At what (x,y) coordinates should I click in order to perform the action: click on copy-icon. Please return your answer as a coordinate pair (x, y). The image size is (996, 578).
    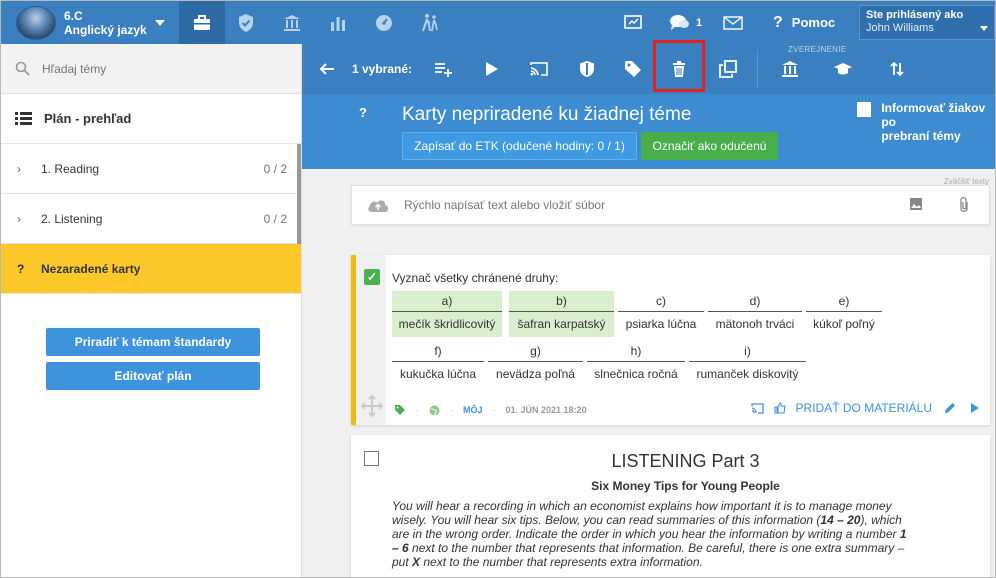
    Looking at the image, I should click on (728, 69).